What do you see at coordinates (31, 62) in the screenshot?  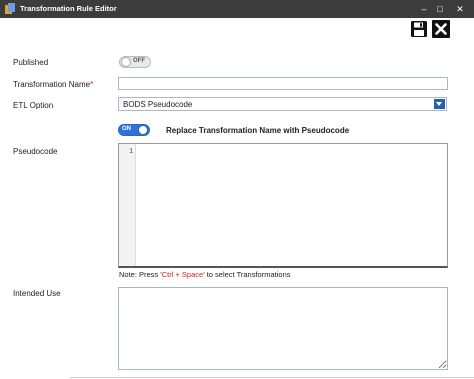 I see `published-label: Published` at bounding box center [31, 62].